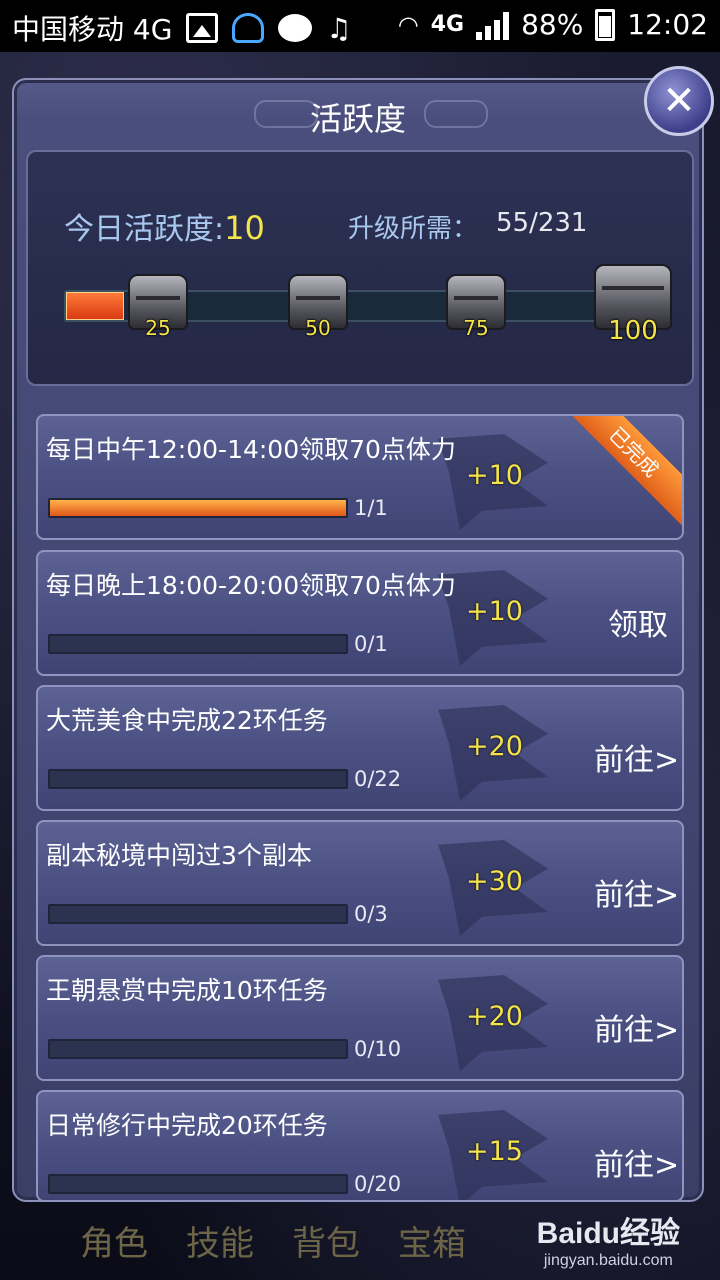  What do you see at coordinates (244, 228) in the screenshot?
I see `today-activity-value: 10` at bounding box center [244, 228].